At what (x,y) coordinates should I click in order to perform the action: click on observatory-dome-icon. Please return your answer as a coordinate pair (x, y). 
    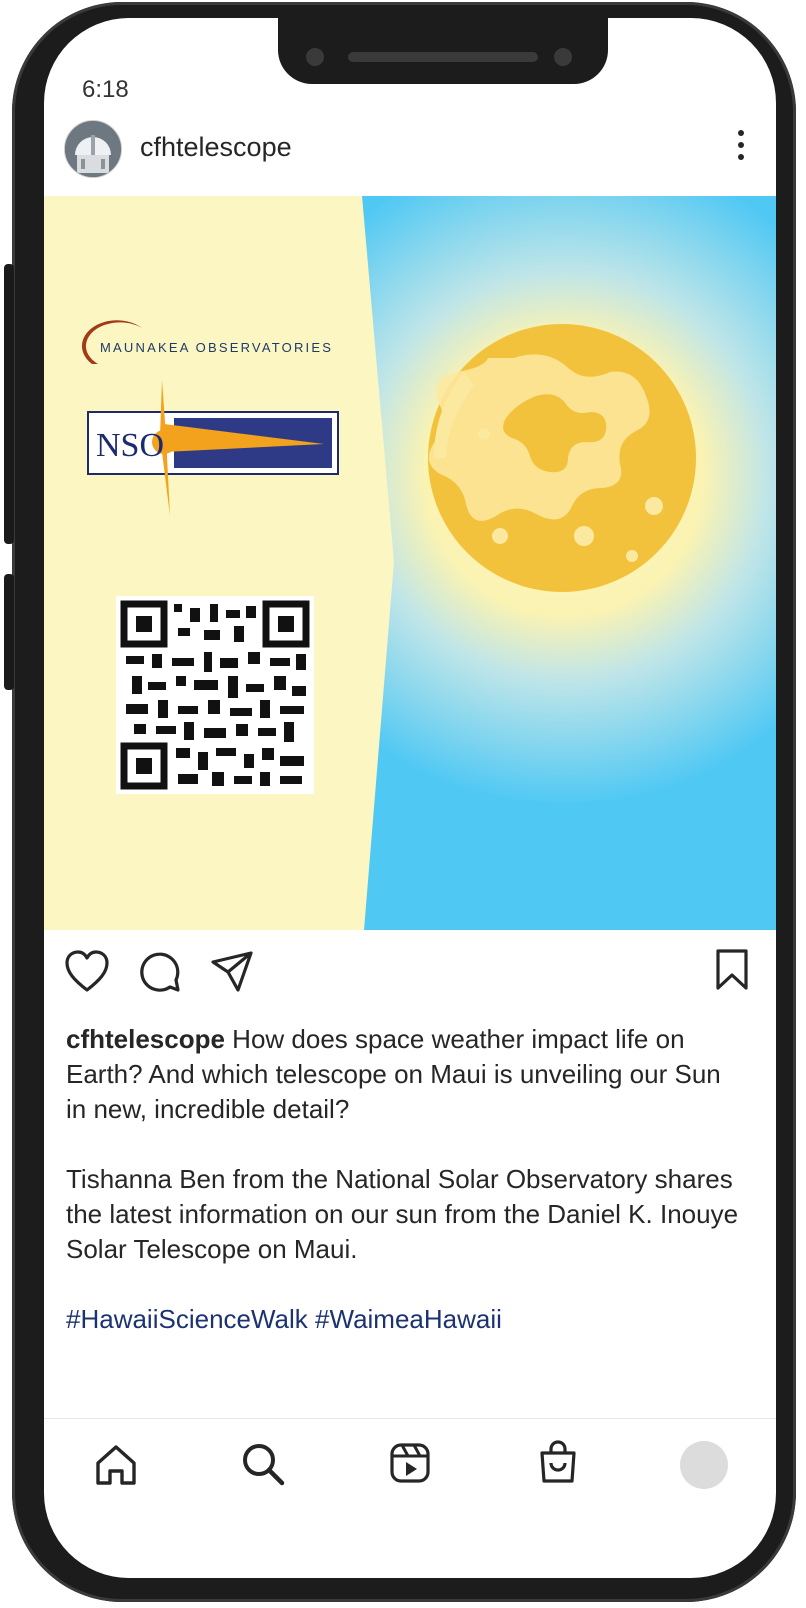
    Looking at the image, I should click on (93, 149).